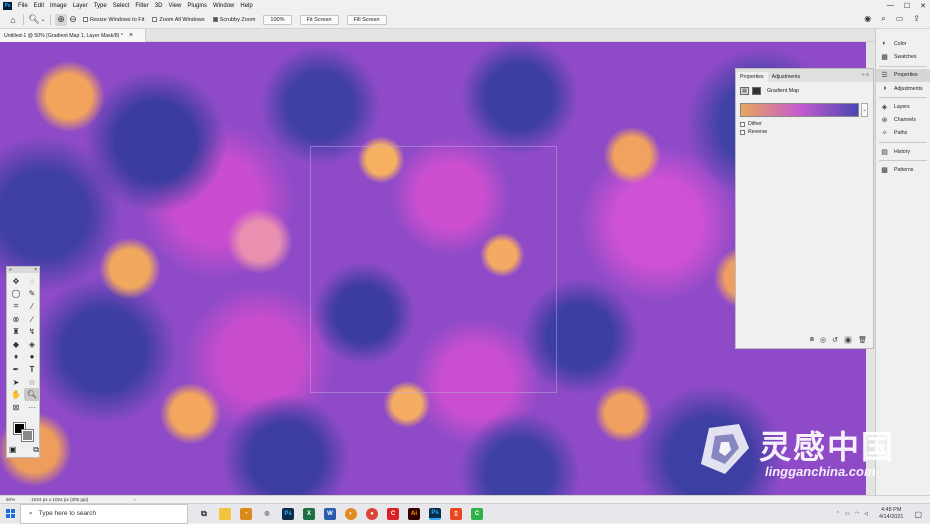 The image size is (930, 524). Describe the element at coordinates (32, 294) in the screenshot. I see `quick-select-tool-icon: ✎` at that location.